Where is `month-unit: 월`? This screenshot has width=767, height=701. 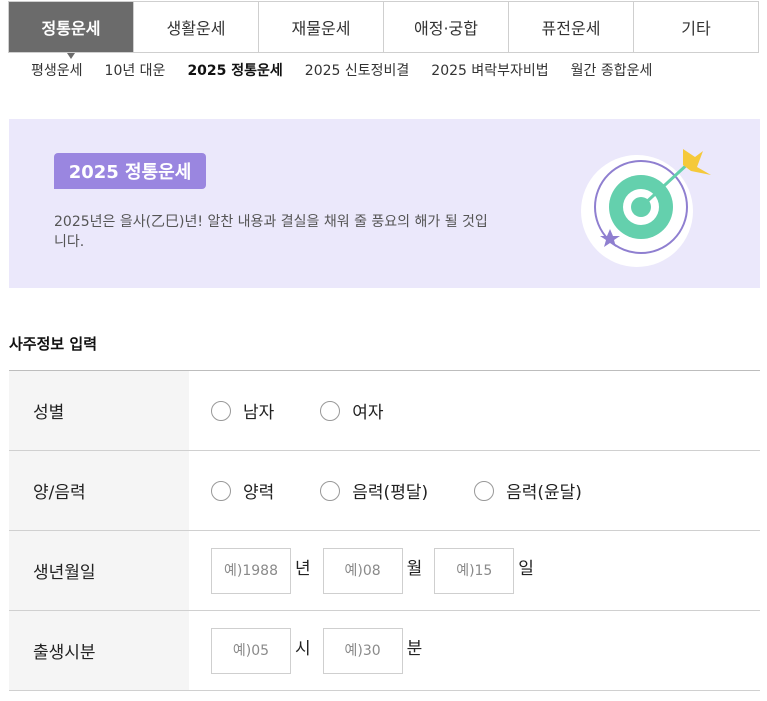
month-unit: 월 is located at coordinates (414, 569).